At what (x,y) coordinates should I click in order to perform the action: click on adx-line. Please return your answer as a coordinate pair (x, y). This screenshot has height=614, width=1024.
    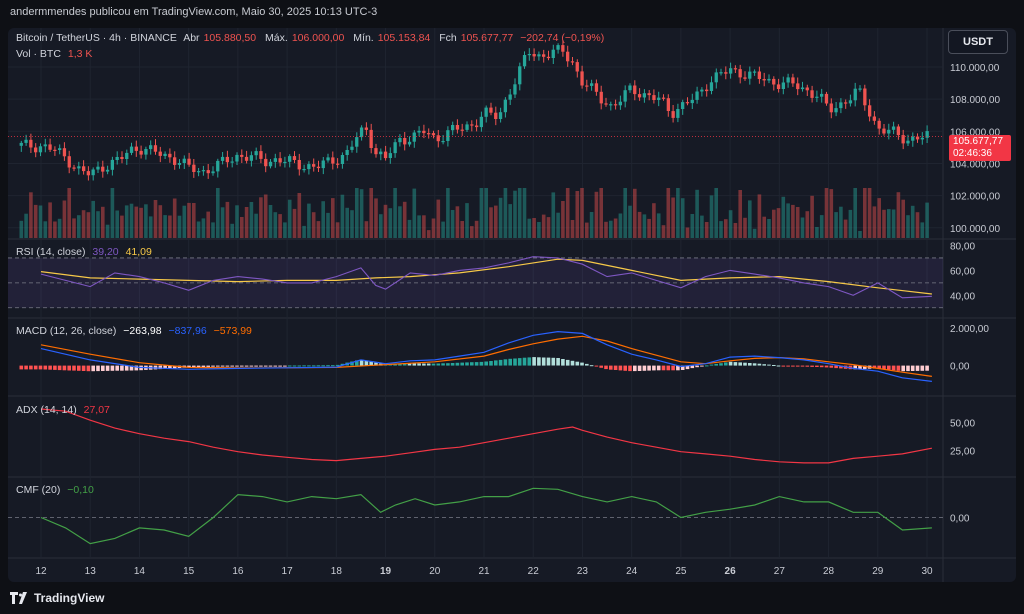
    Looking at the image, I should click on (486, 436).